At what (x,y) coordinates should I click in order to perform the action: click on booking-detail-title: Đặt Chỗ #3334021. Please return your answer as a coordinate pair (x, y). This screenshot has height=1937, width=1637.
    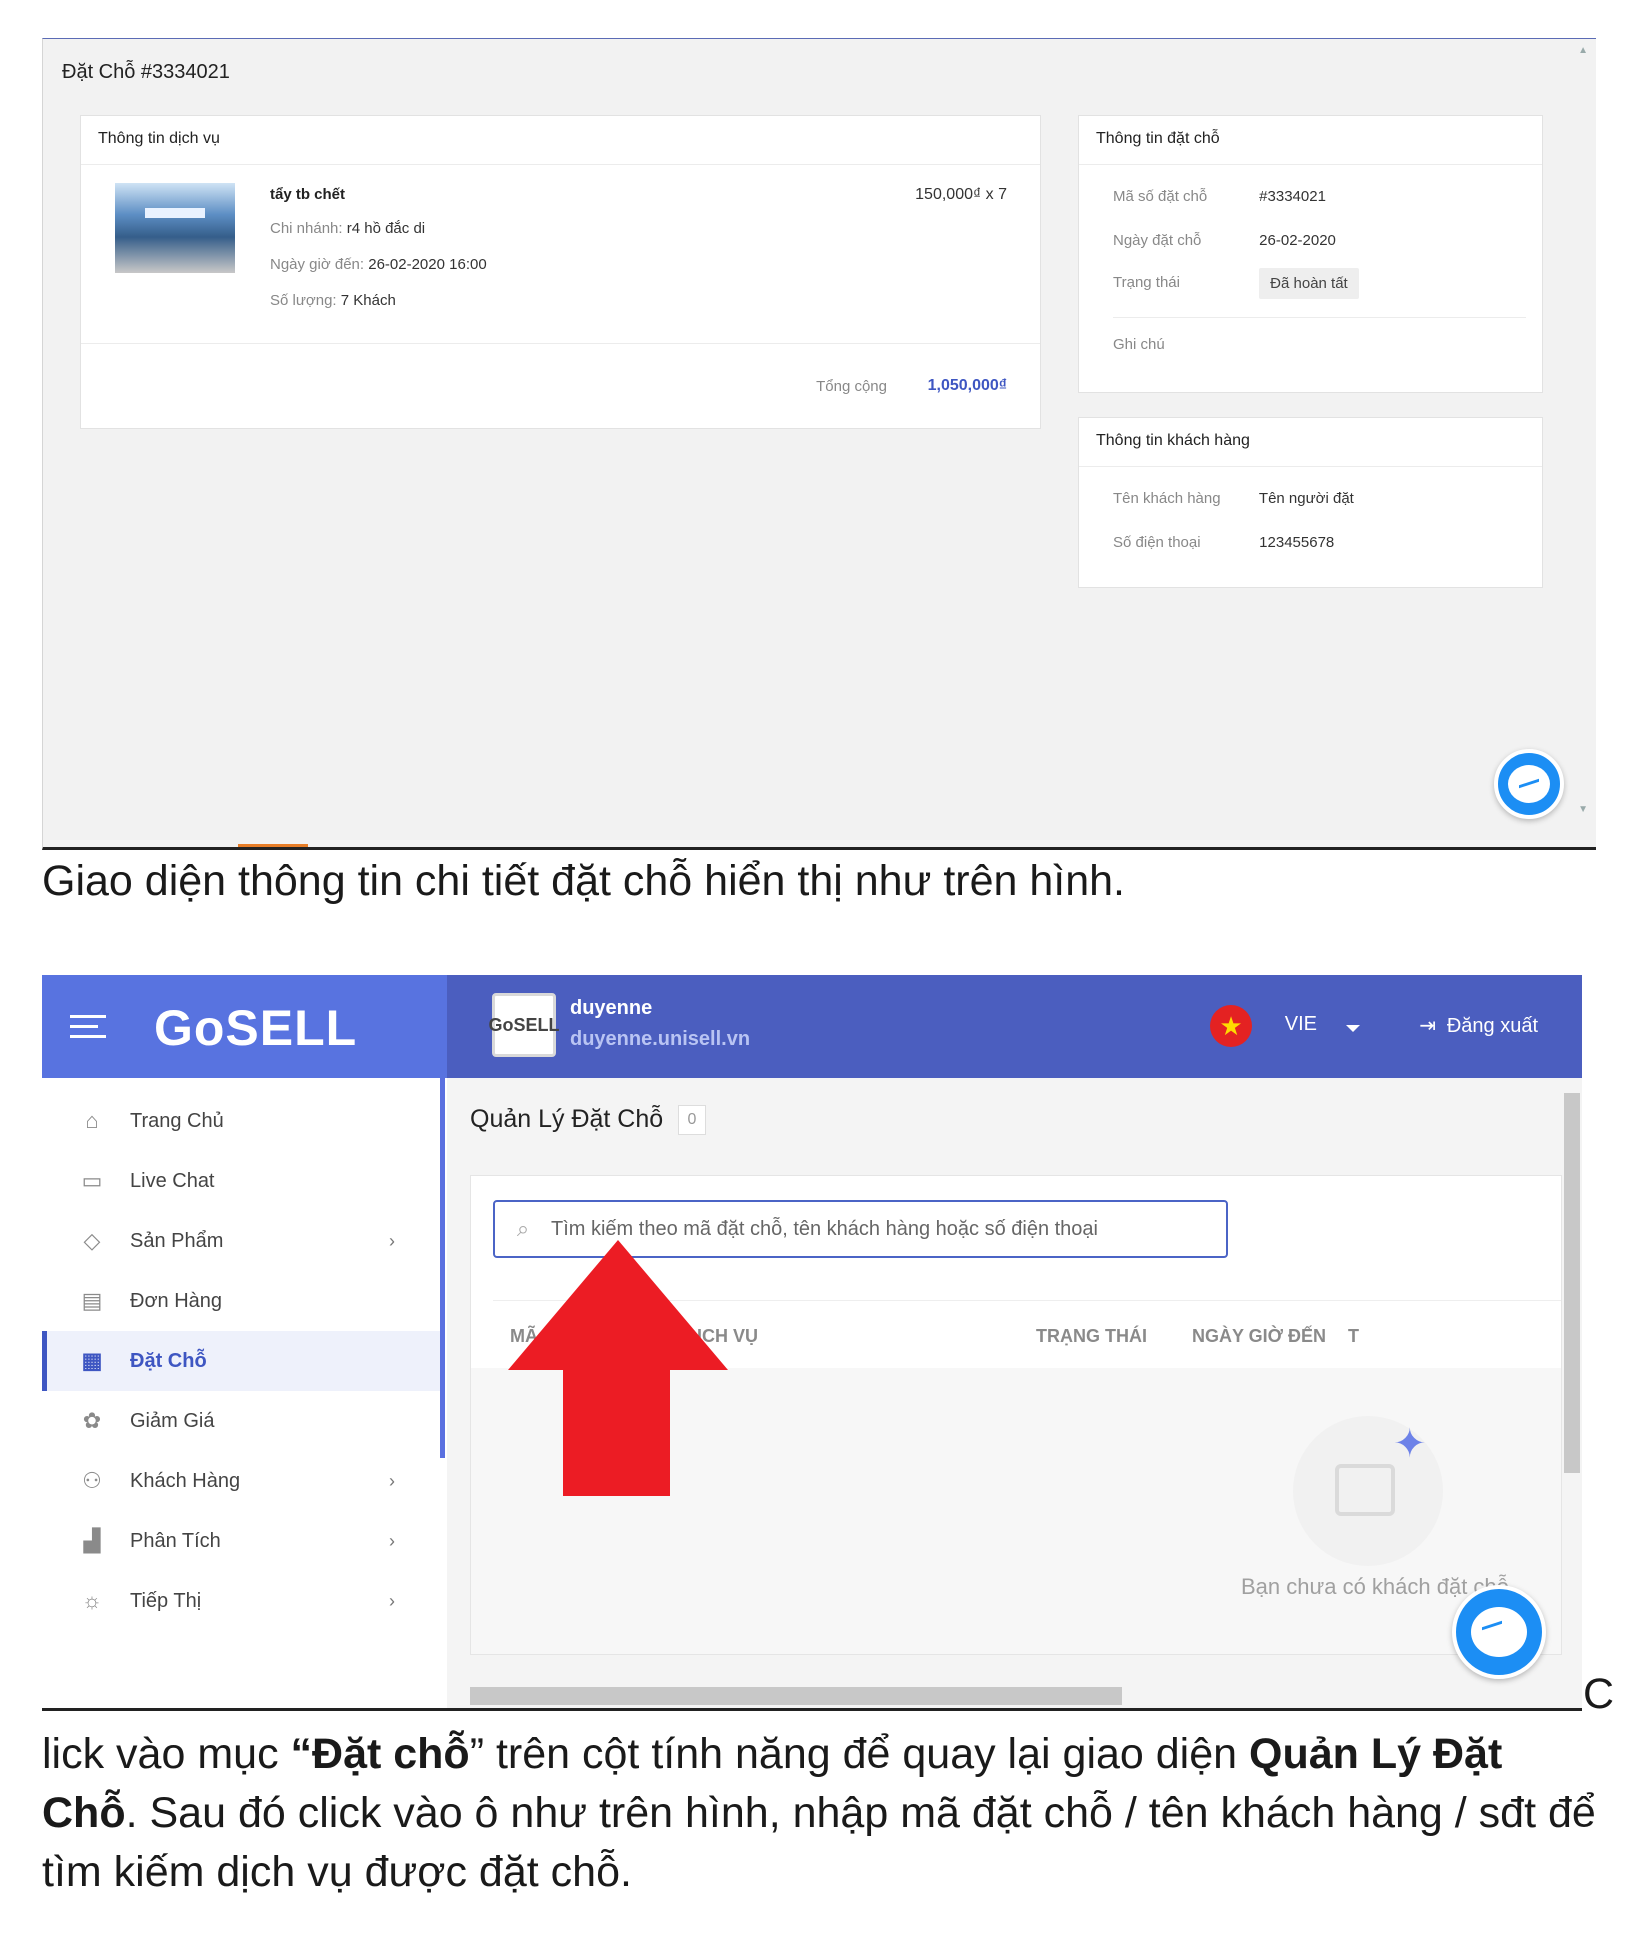
    Looking at the image, I should click on (146, 72).